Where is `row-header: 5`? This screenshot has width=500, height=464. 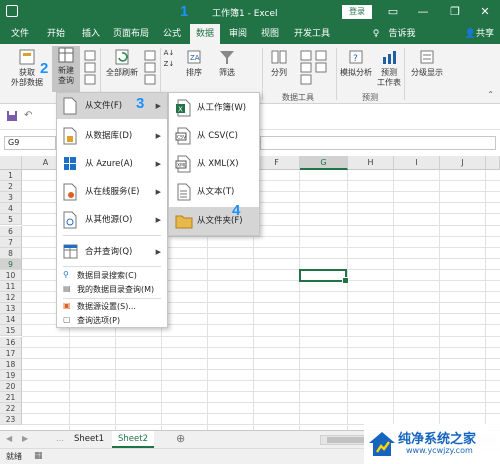 row-header: 5 is located at coordinates (11, 220).